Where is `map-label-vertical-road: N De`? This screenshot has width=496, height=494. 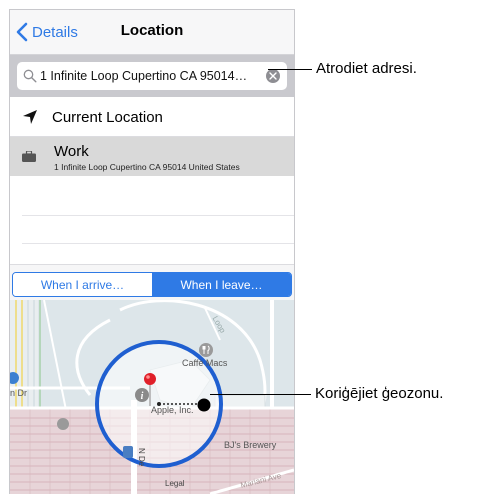 map-label-vertical-road: N De is located at coordinates (141, 457).